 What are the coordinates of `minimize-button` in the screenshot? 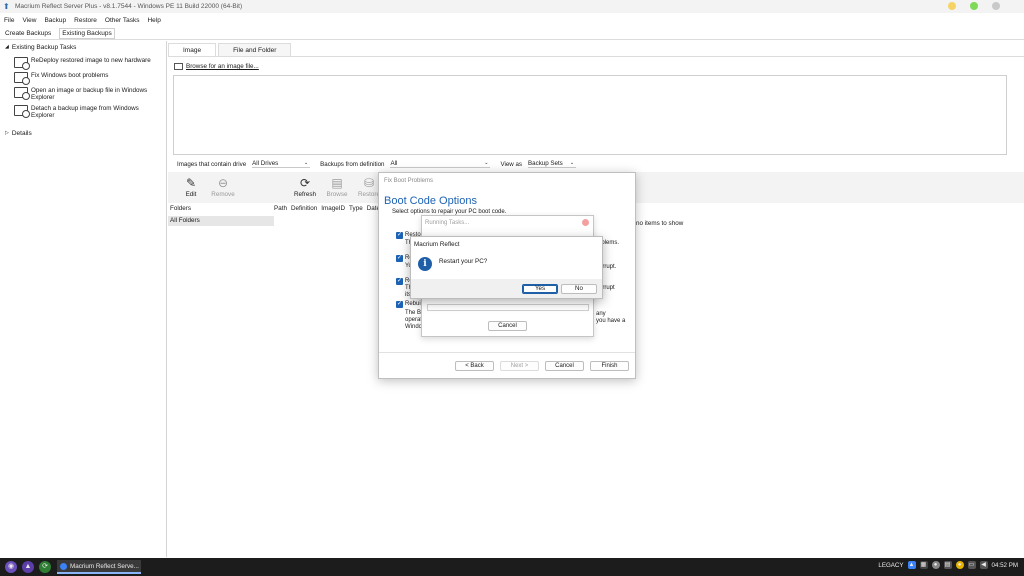 It's located at (952, 6).